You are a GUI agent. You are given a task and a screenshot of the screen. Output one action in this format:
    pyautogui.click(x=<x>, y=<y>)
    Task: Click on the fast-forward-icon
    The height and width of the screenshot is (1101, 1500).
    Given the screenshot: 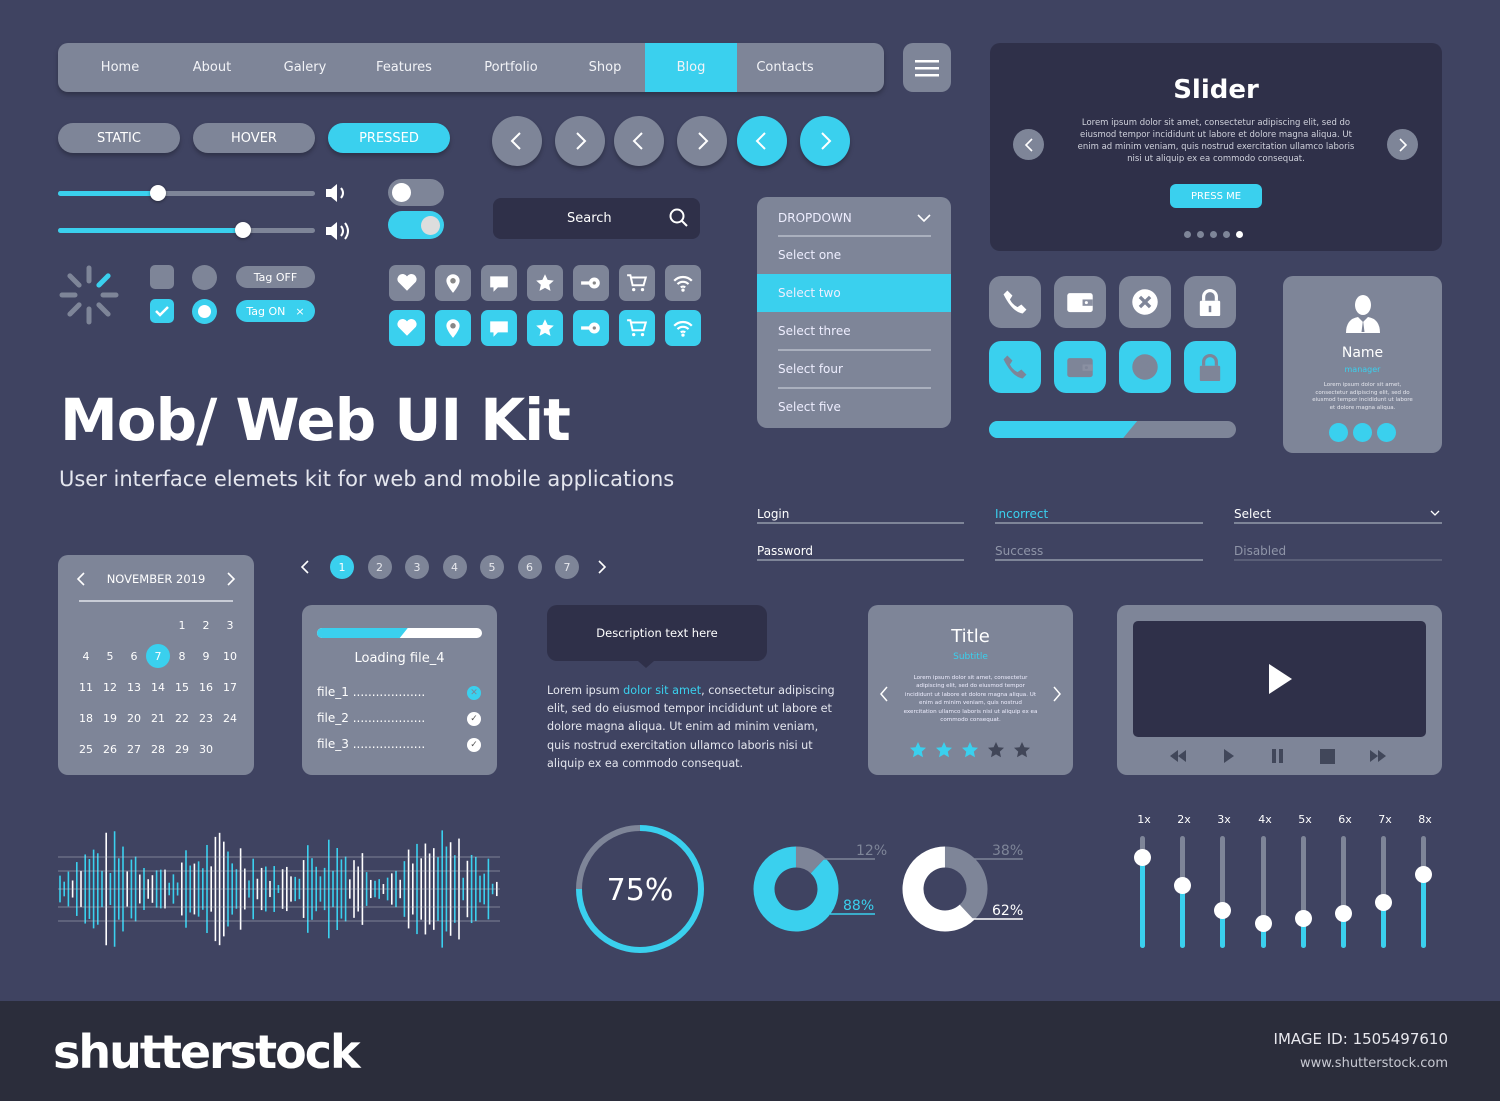 What is the action you would take?
    pyautogui.click(x=1378, y=756)
    